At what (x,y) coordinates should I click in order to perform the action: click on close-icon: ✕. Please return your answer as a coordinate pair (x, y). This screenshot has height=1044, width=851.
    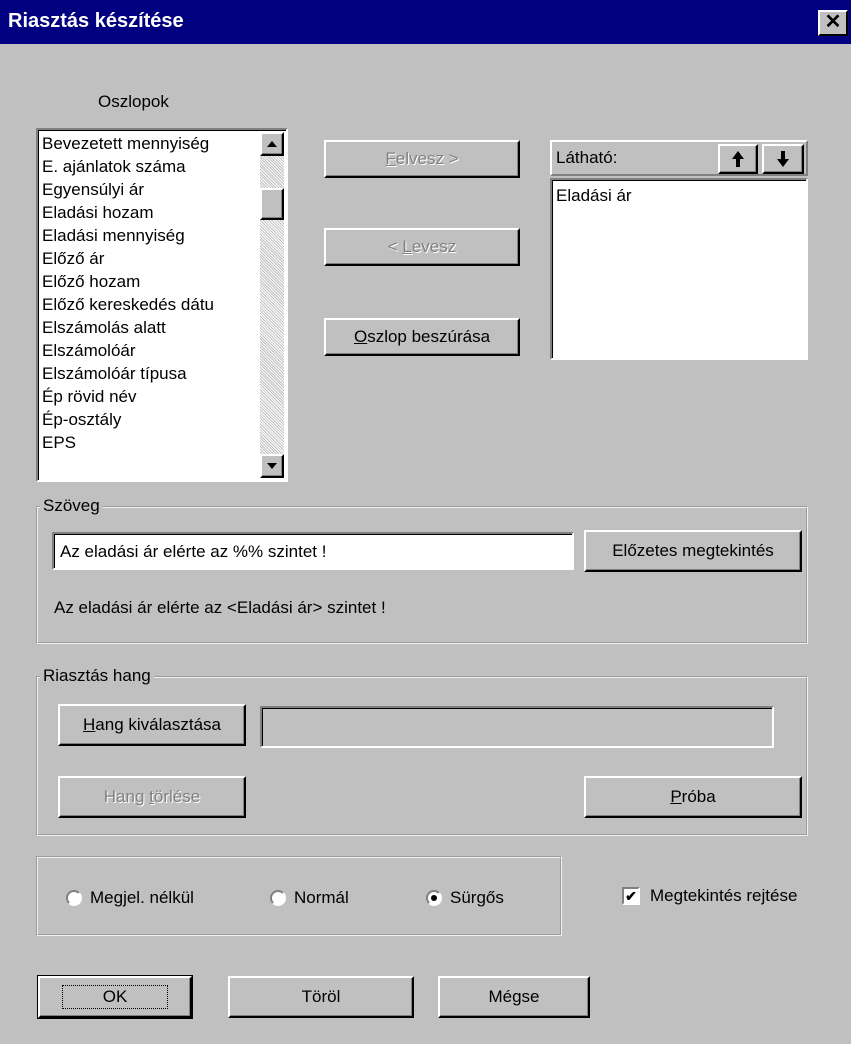
    Looking at the image, I should click on (833, 22).